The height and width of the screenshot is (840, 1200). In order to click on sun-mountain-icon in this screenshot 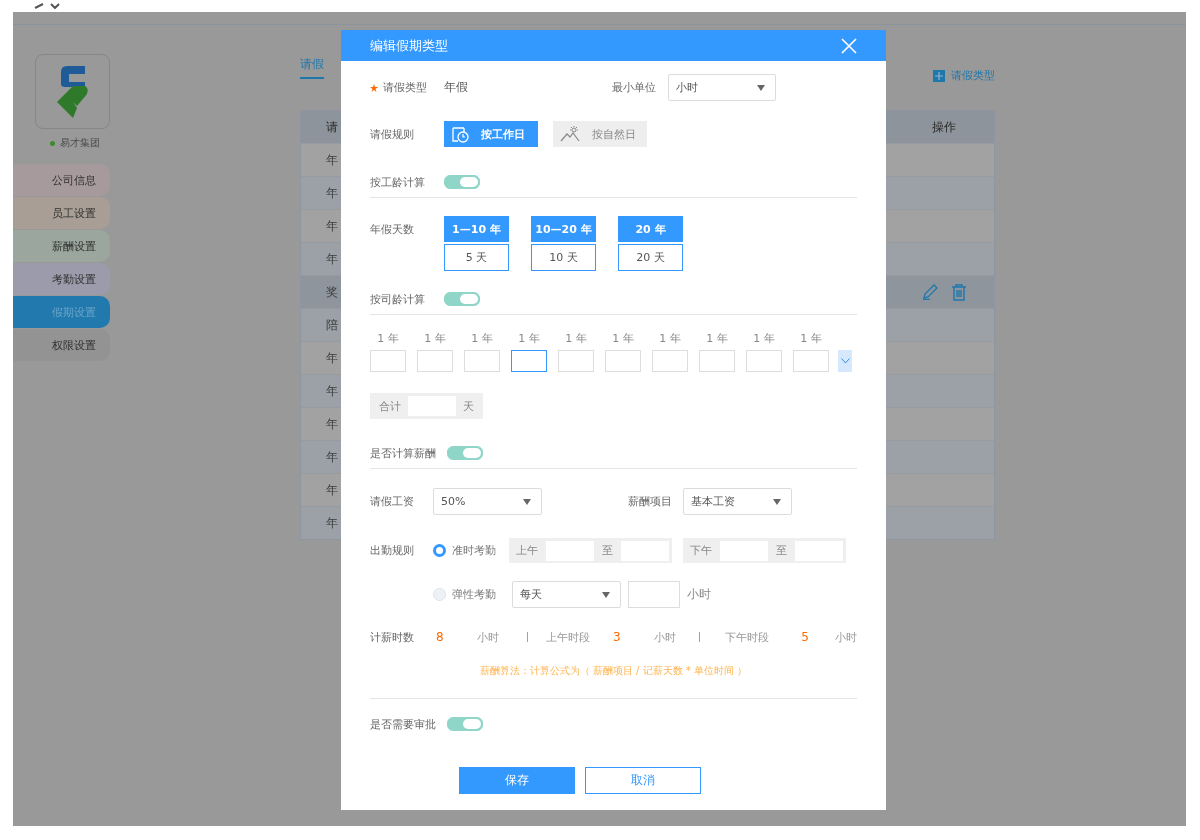, I will do `click(570, 134)`.